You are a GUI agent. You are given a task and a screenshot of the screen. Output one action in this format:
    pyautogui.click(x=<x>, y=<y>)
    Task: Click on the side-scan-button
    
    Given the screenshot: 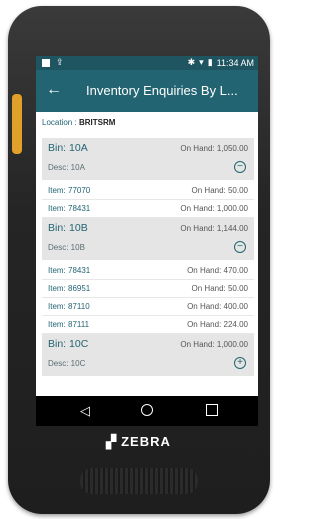 What is the action you would take?
    pyautogui.click(x=17, y=124)
    